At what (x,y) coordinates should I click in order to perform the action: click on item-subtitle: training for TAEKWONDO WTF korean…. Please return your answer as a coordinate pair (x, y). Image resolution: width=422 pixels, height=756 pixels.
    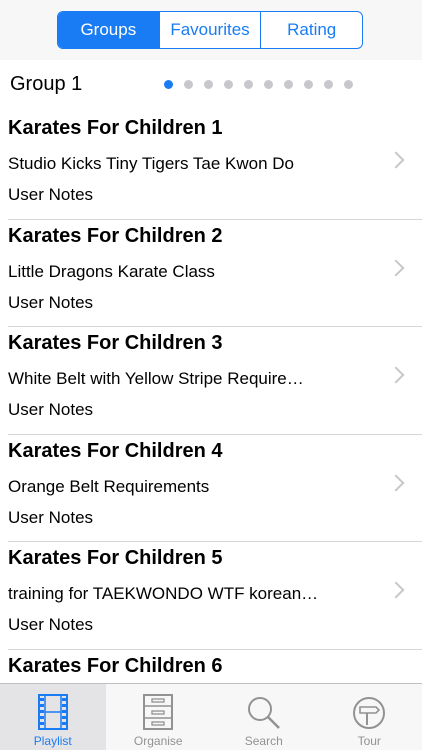
    Looking at the image, I should click on (163, 594).